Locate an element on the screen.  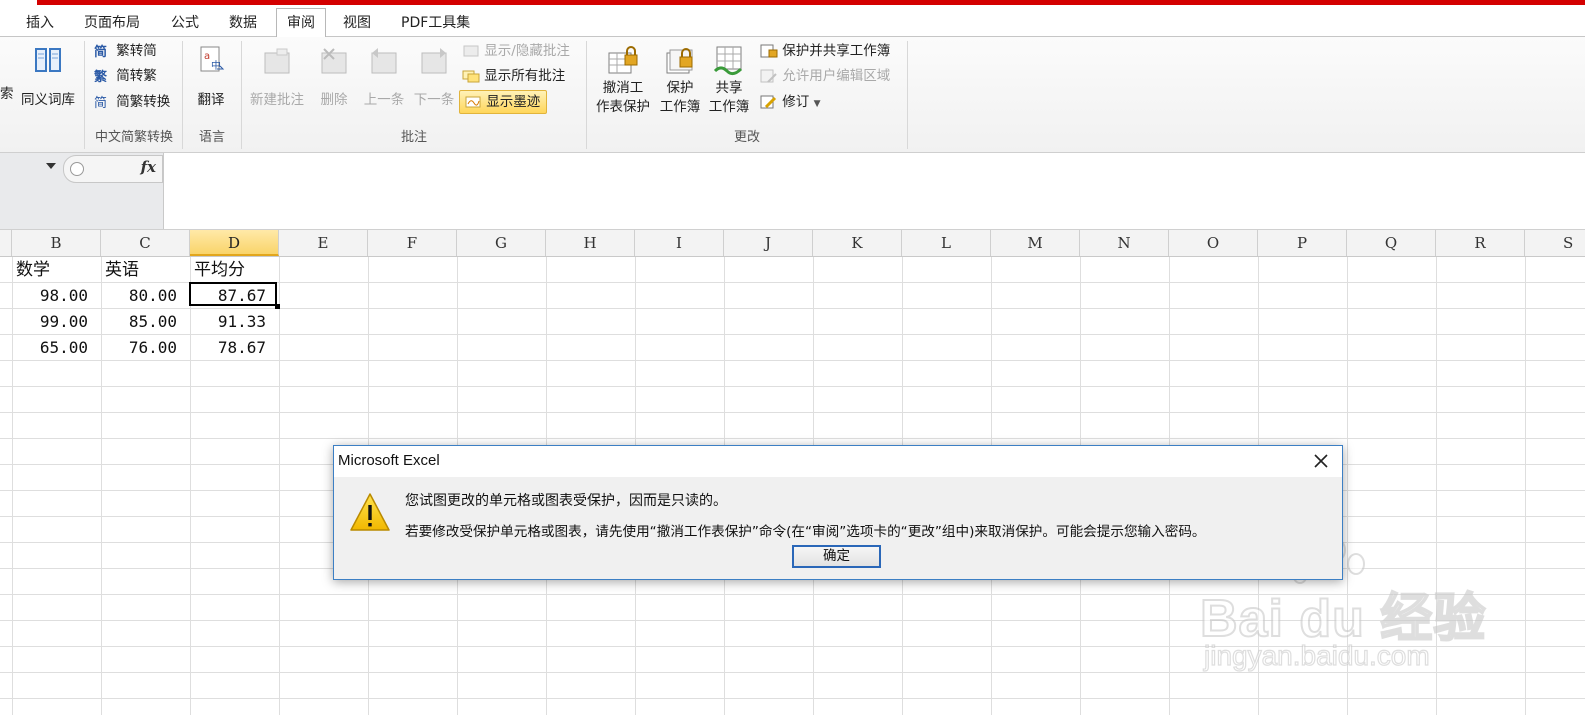
column-header: C is located at coordinates (145, 243).